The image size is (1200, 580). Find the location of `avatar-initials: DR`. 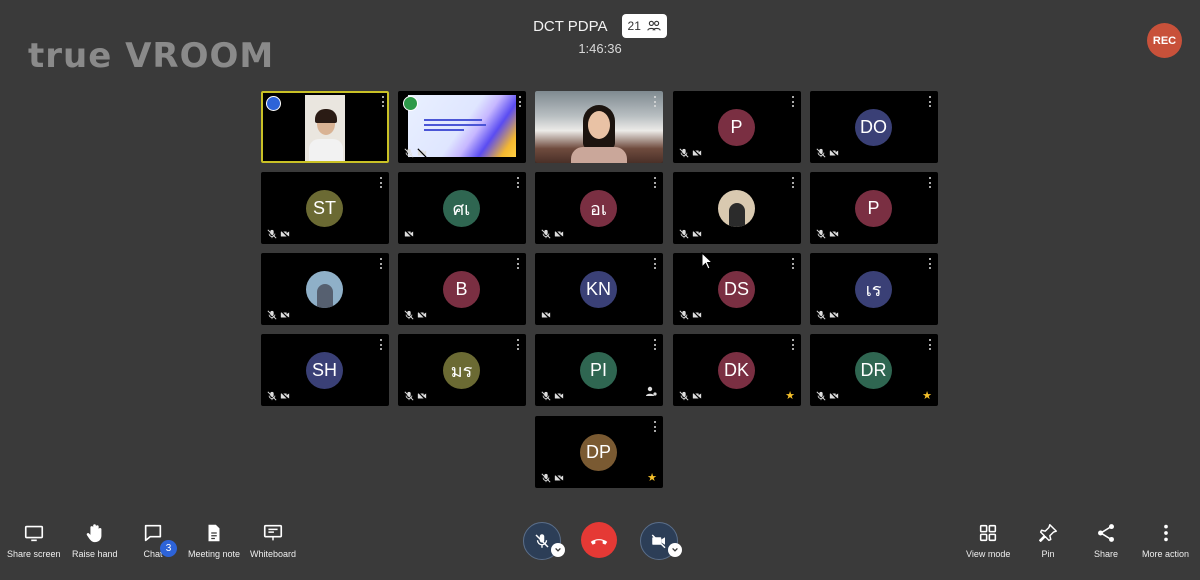

avatar-initials: DR is located at coordinates (873, 370).